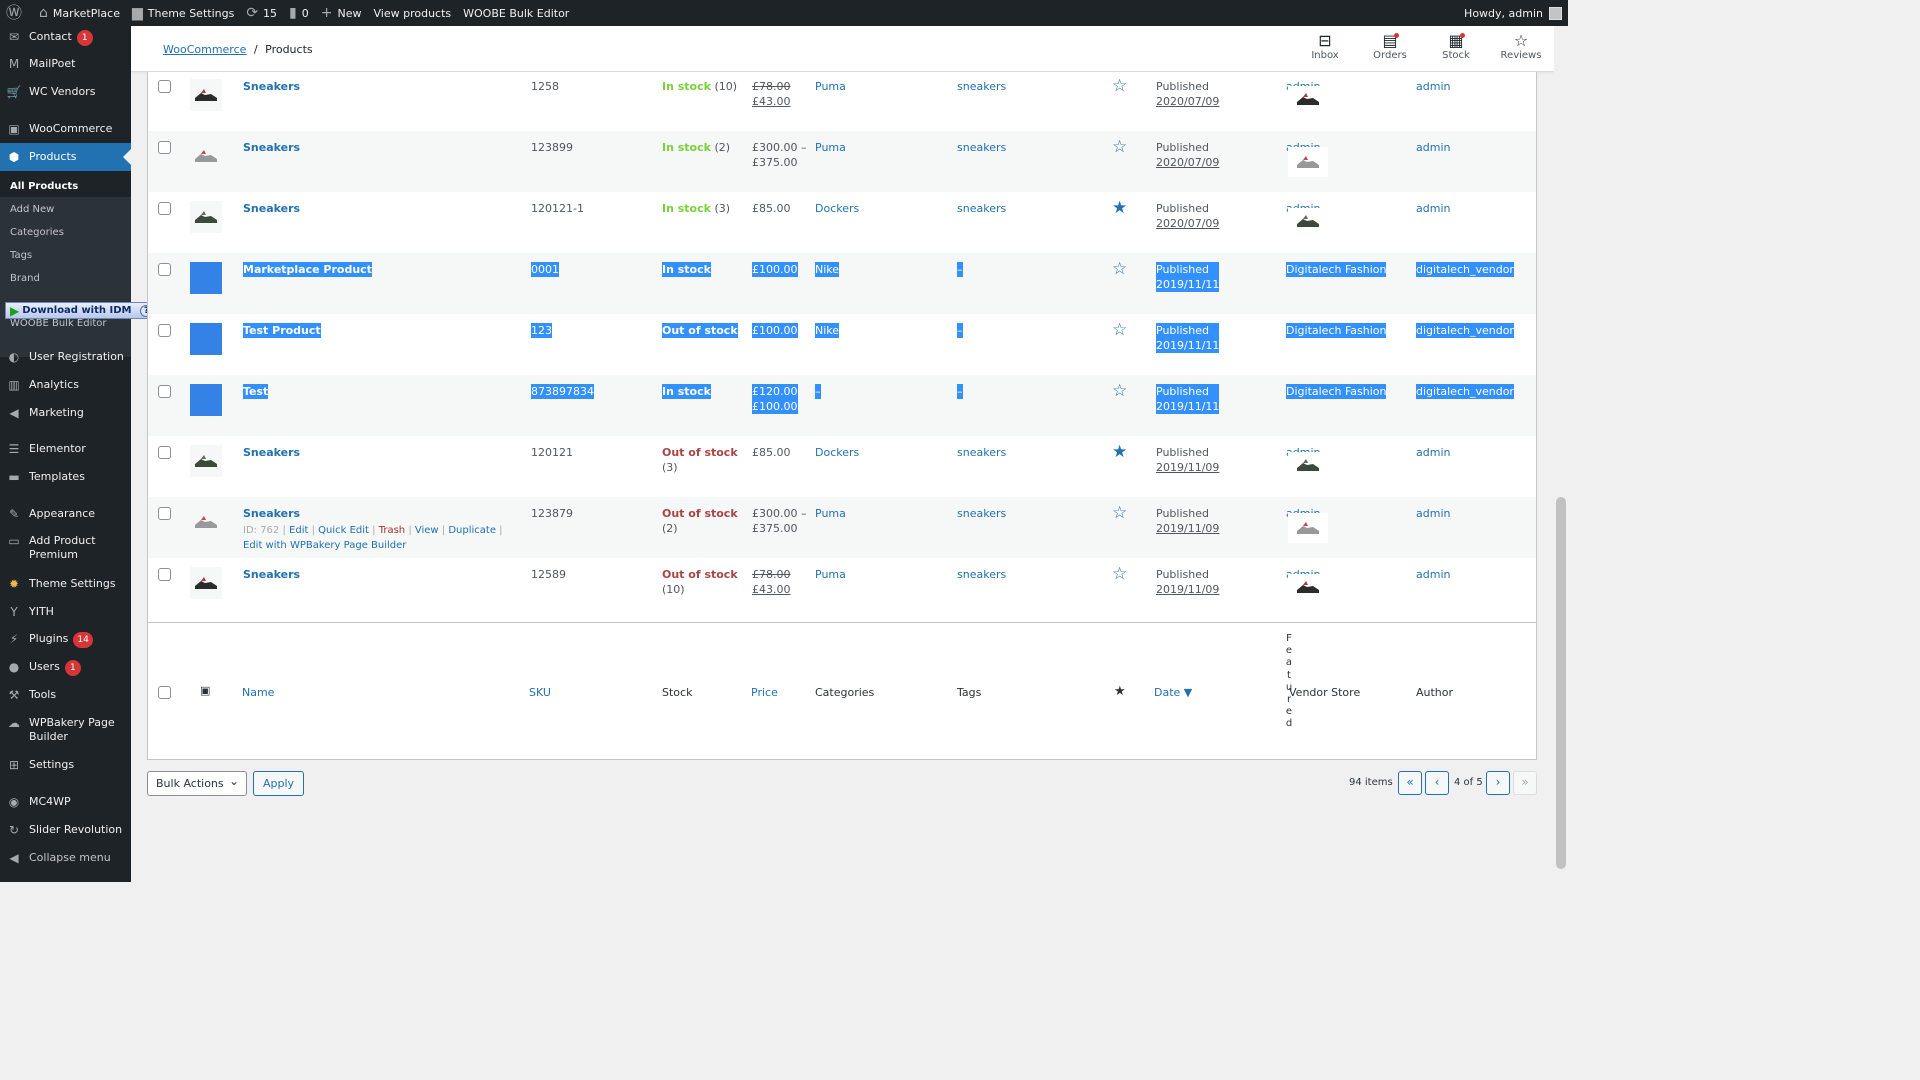 The image size is (1920, 1080). What do you see at coordinates (164, 692) in the screenshot?
I see `select-all-checkbox` at bounding box center [164, 692].